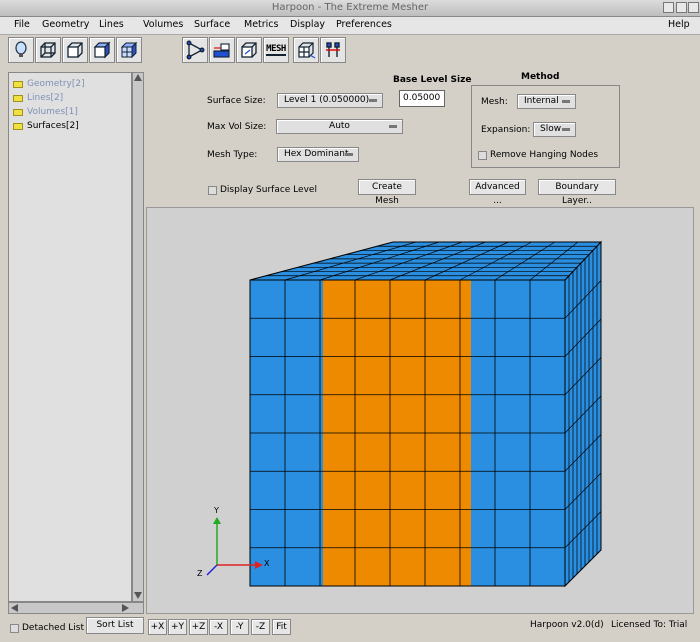  What do you see at coordinates (426, 261) in the screenshot?
I see `cube-top-face` at bounding box center [426, 261].